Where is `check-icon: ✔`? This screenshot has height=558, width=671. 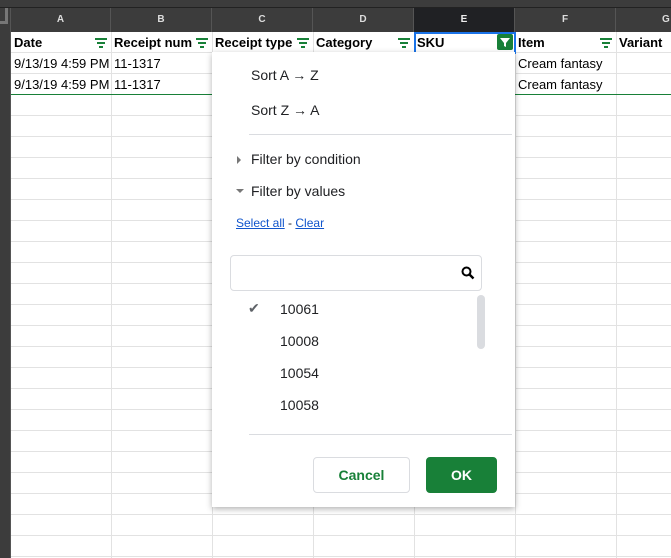 check-icon: ✔ is located at coordinates (254, 308).